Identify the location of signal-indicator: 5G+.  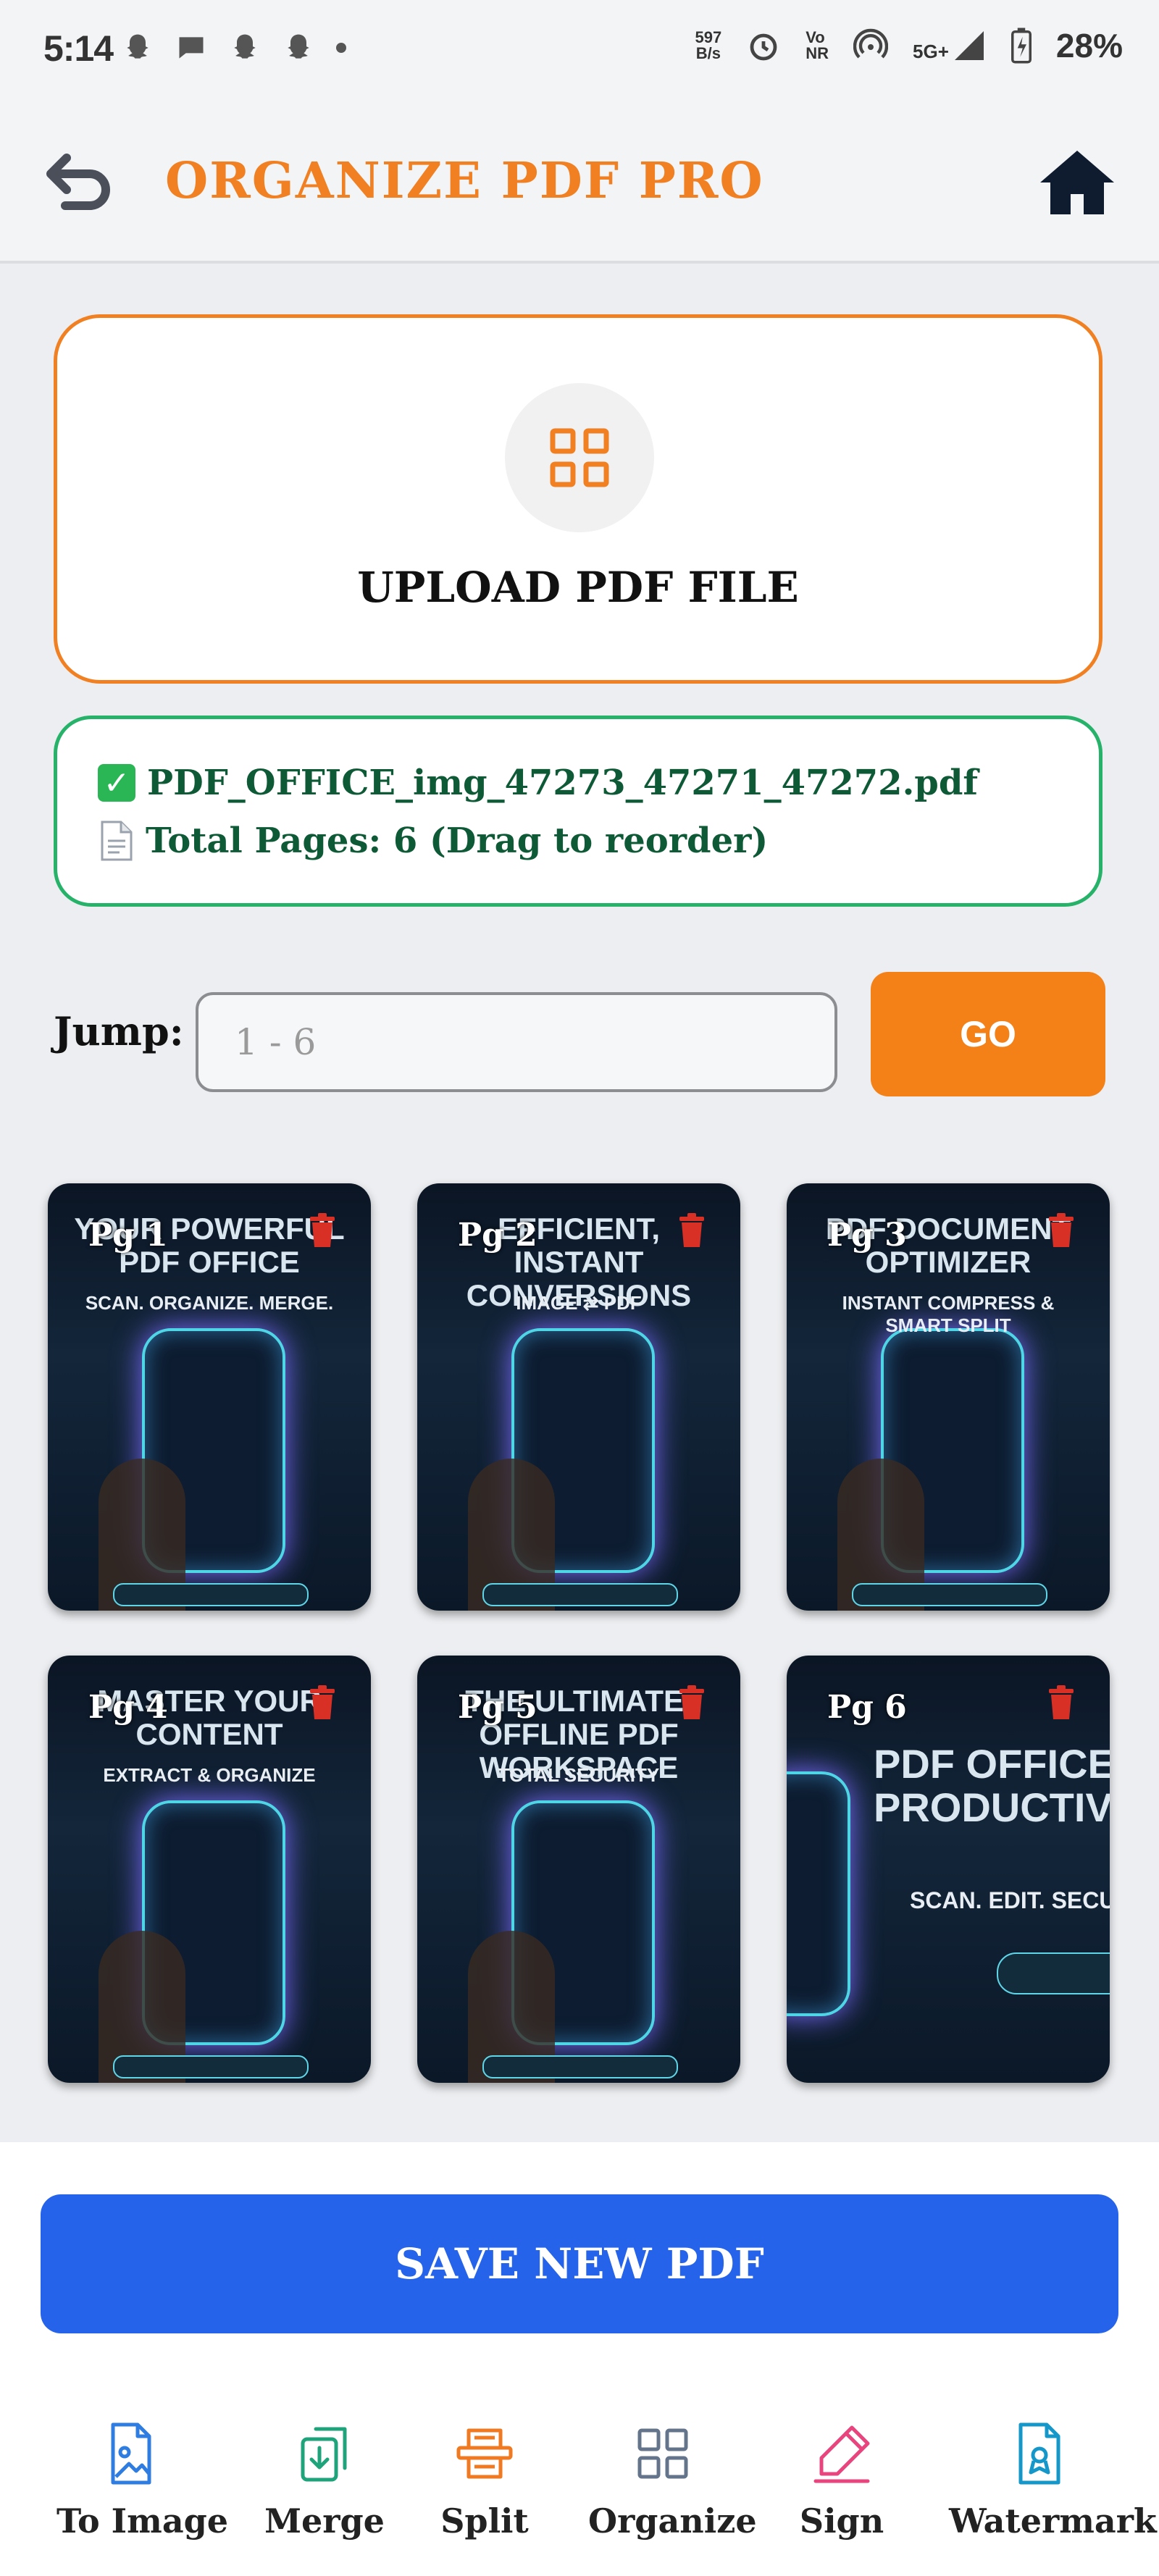
(950, 45).